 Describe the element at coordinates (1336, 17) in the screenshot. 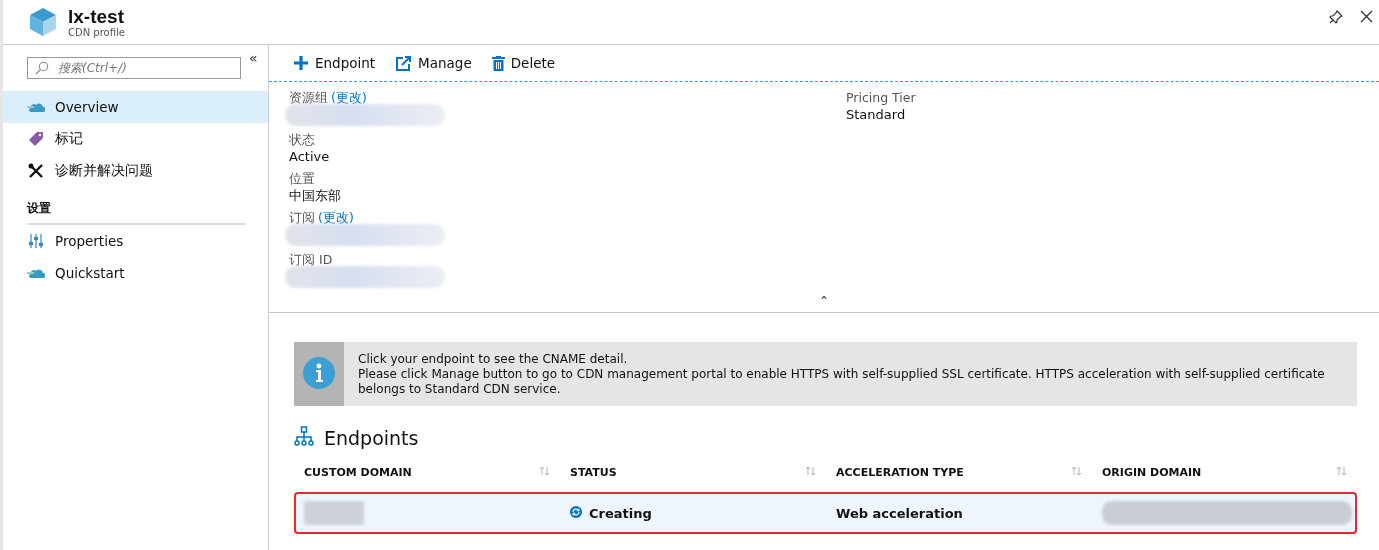

I see `pin-icon` at that location.